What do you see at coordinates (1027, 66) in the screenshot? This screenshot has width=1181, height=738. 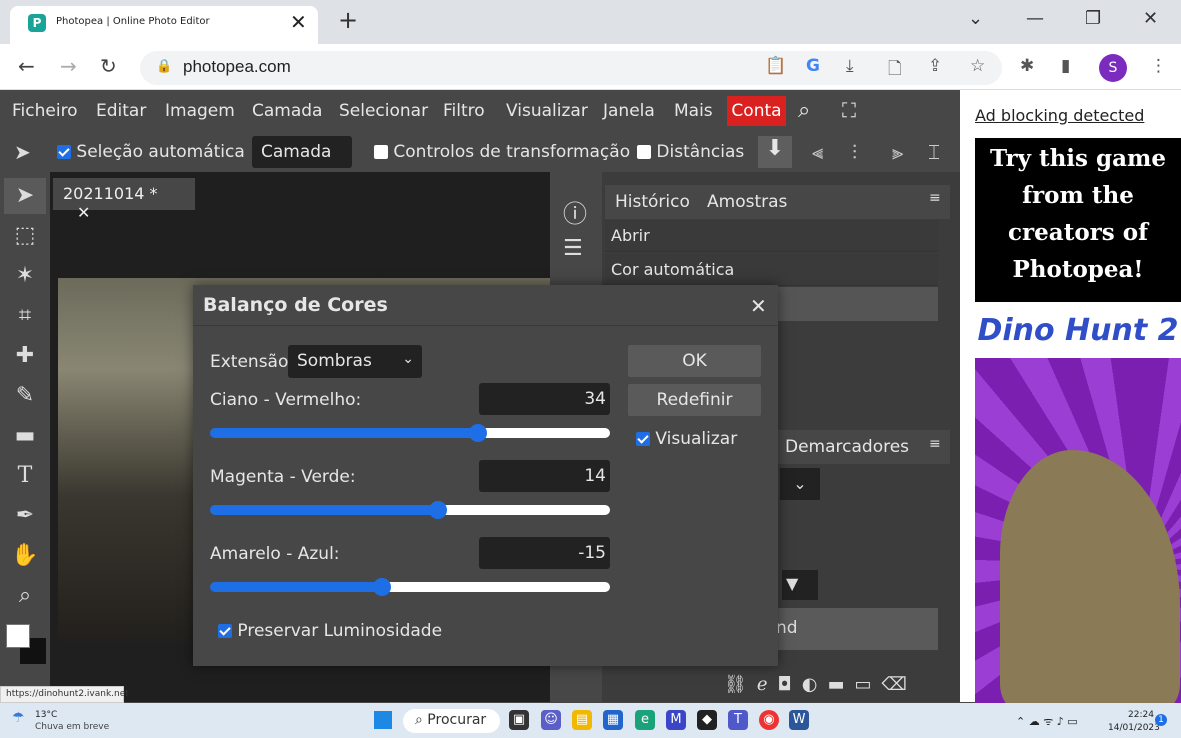 I see `extensions-icon: ✱` at bounding box center [1027, 66].